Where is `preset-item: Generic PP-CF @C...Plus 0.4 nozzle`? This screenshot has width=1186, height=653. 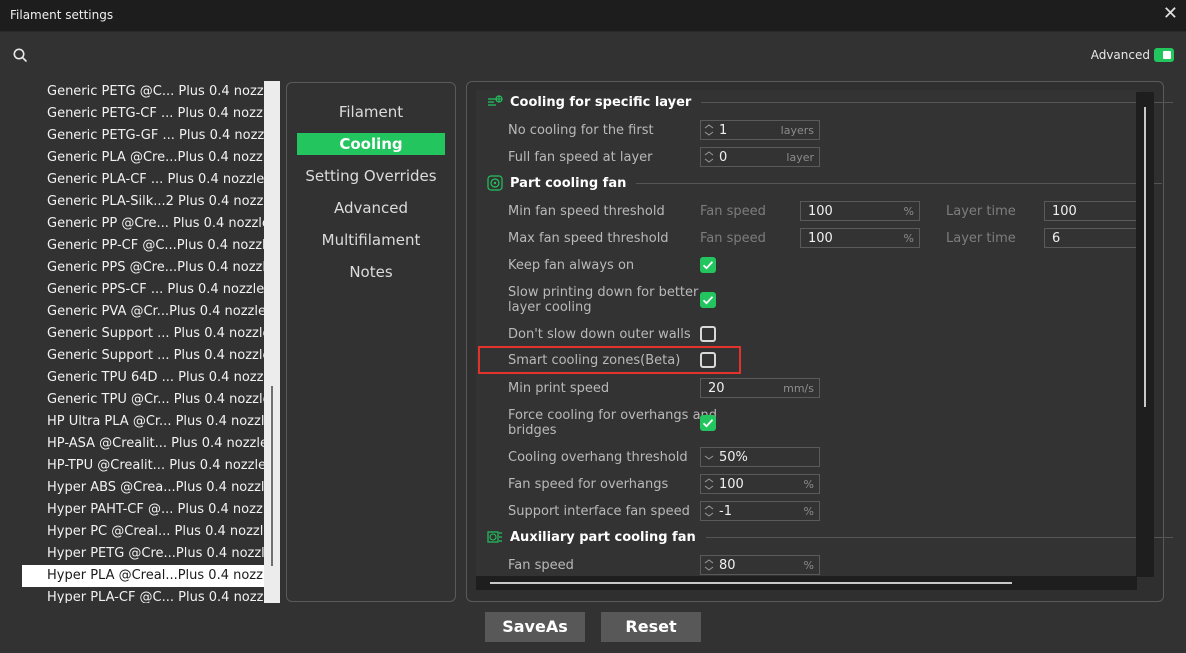
preset-item: Generic PP-CF @C...Plus 0.4 nozzle is located at coordinates (143, 246).